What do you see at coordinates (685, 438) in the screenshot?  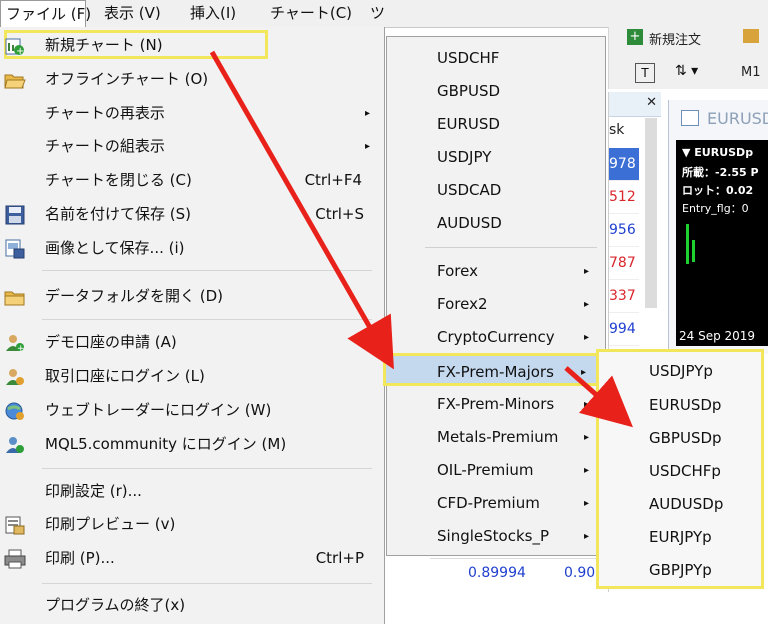 I see `symbol-label: GBPUSDp` at bounding box center [685, 438].